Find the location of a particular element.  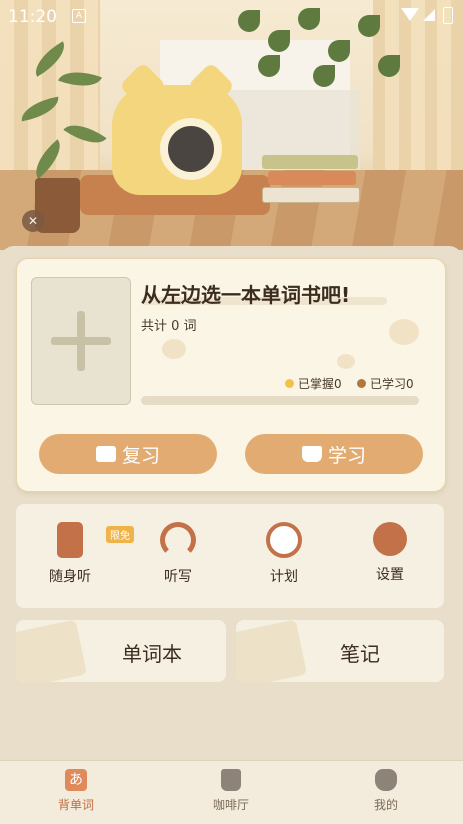

legend-learned: 已学习0 is located at coordinates (385, 383).